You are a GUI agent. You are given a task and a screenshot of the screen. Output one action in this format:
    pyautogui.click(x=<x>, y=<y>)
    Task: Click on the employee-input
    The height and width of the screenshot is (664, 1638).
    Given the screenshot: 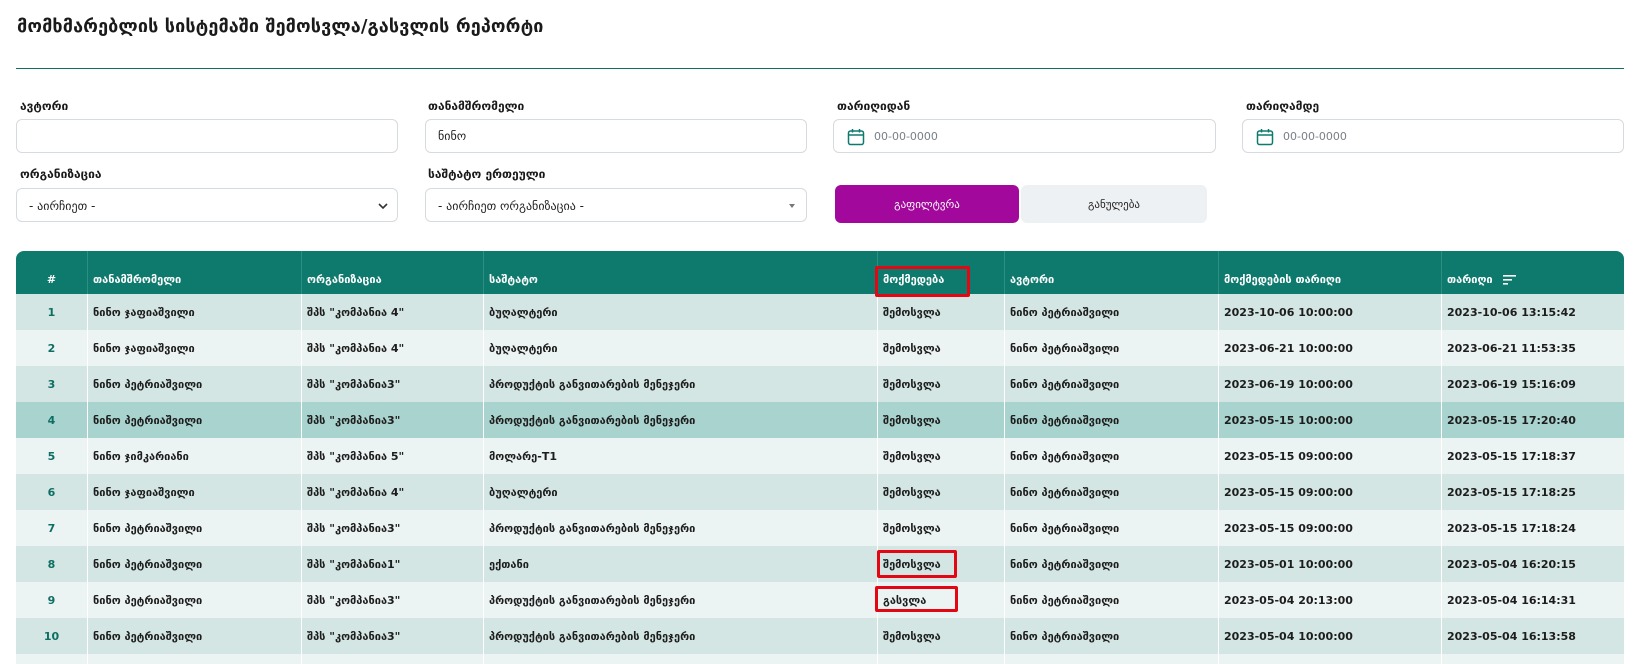 What is the action you would take?
    pyautogui.click(x=616, y=136)
    